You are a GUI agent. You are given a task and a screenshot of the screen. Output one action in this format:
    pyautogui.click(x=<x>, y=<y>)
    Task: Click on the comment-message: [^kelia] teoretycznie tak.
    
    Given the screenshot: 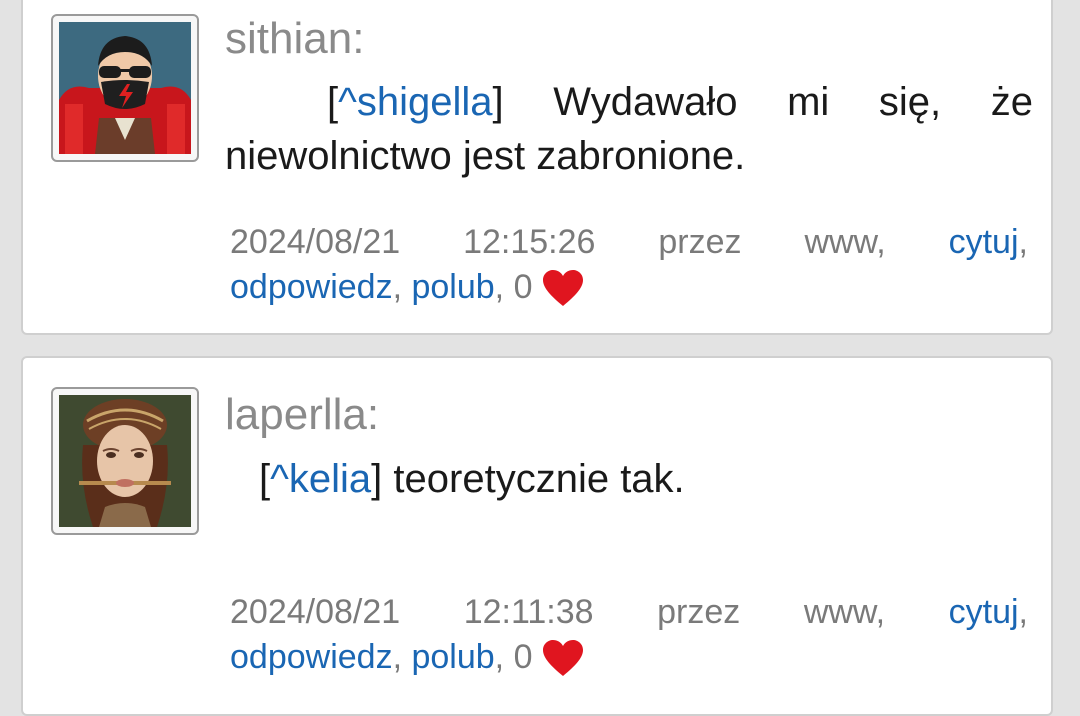 What is the action you would take?
    pyautogui.click(x=472, y=479)
    